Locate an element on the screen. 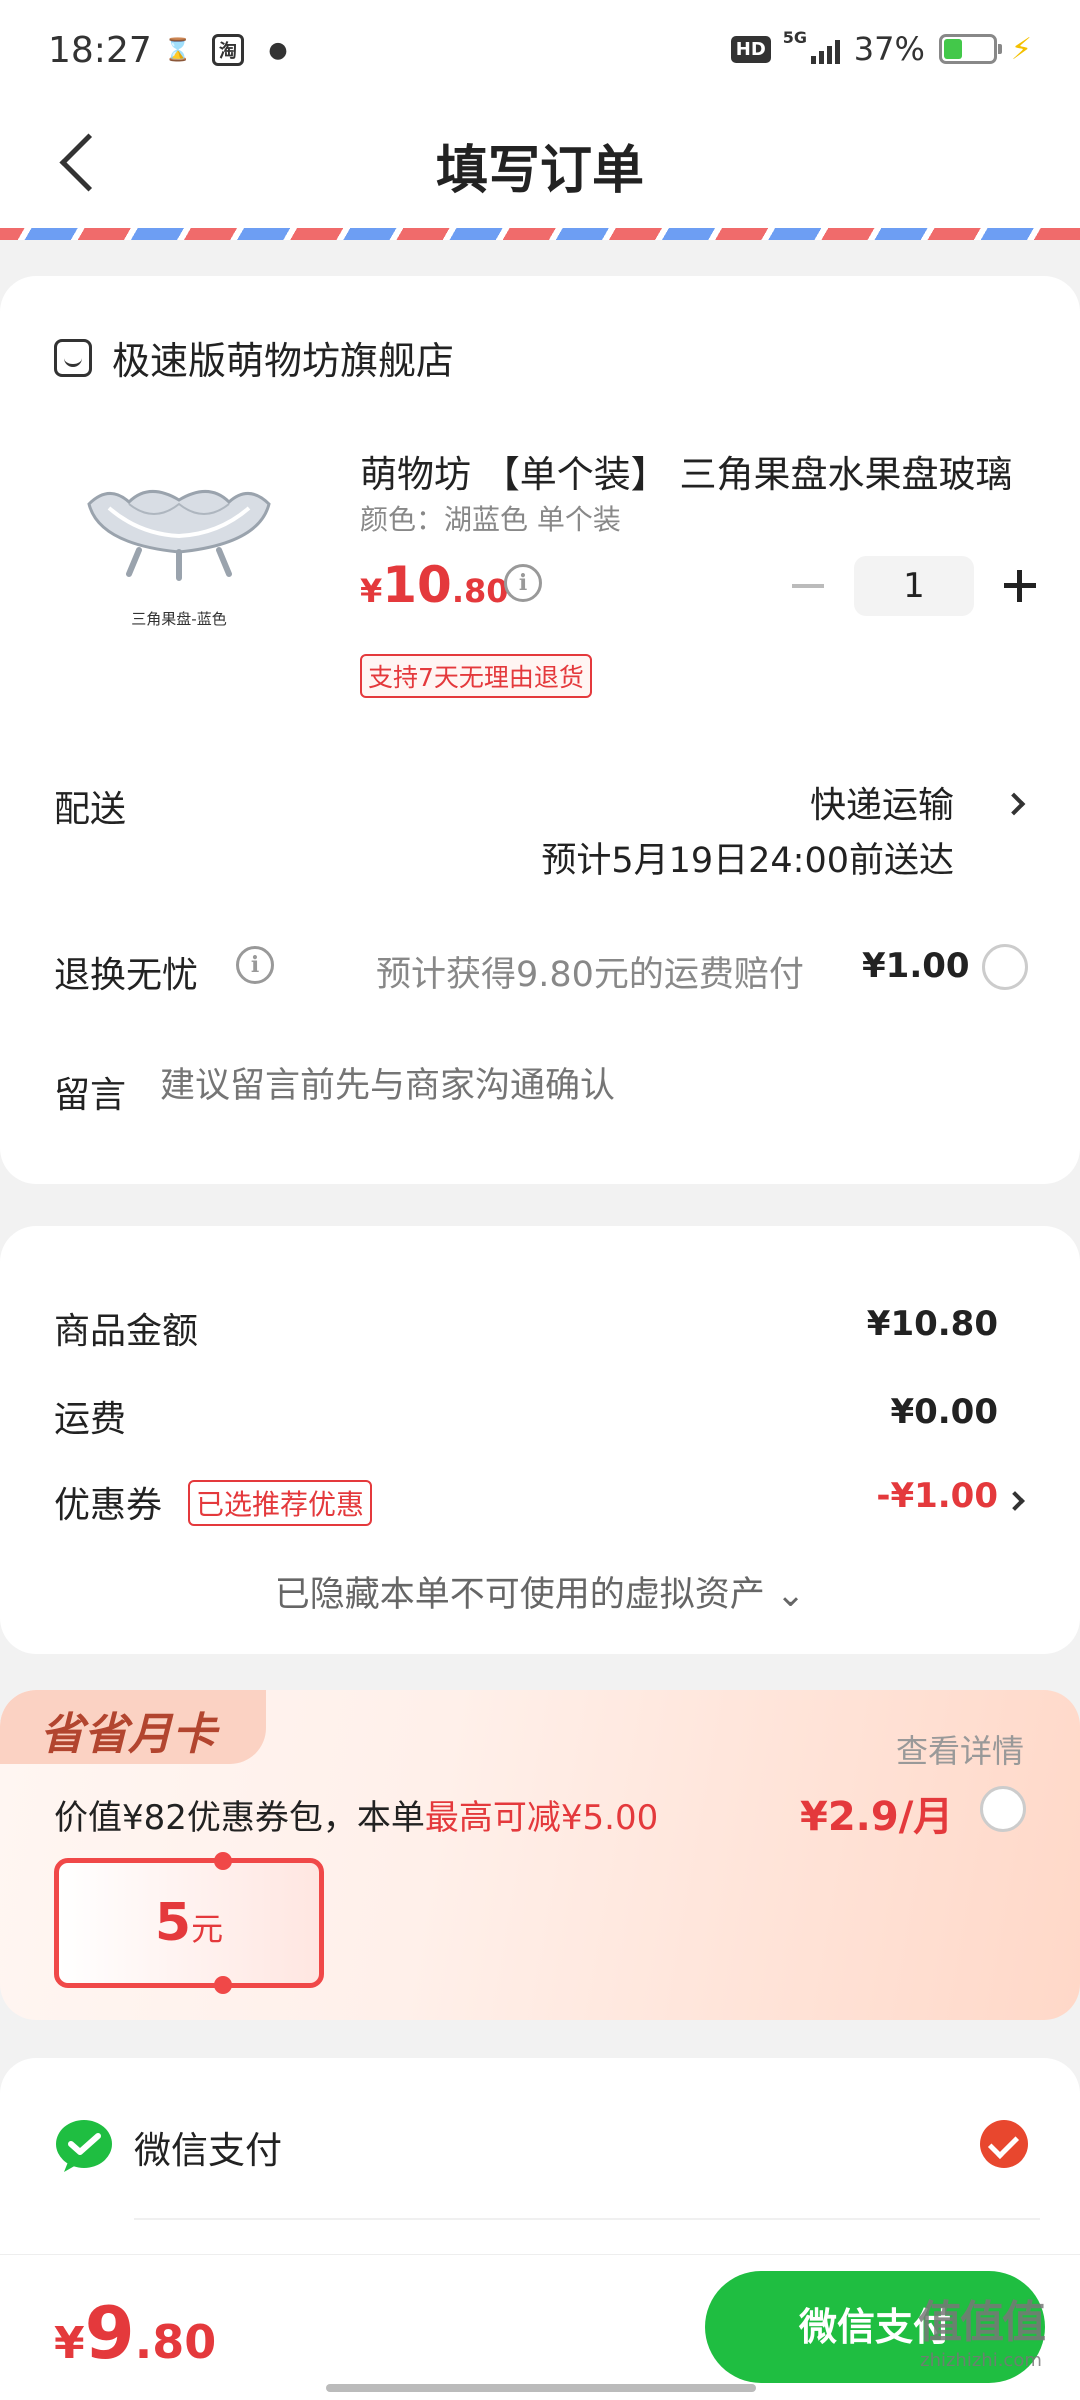  site-watermark: 值值值 zhizhizhi.com is located at coordinates (982, 2328).